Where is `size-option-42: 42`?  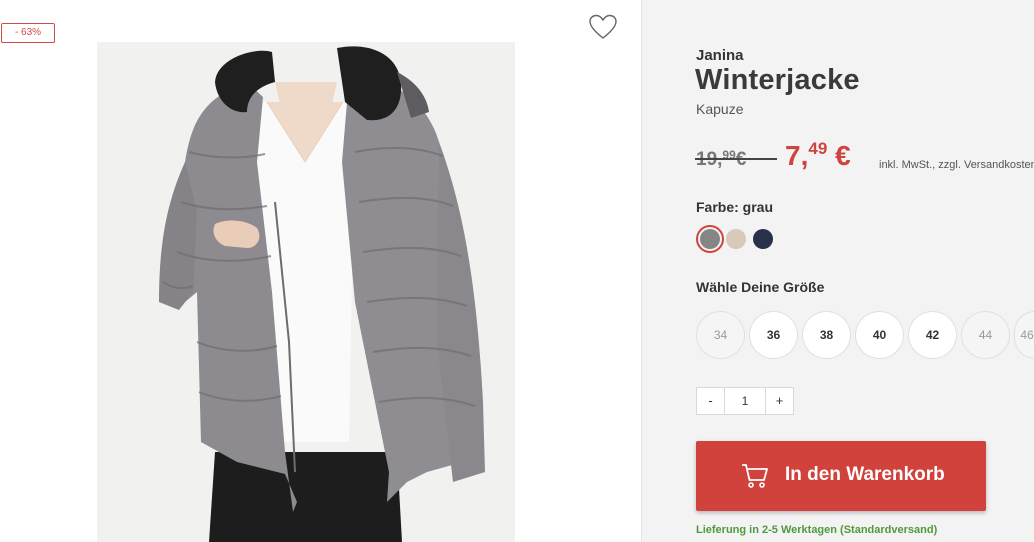 size-option-42: 42 is located at coordinates (932, 335).